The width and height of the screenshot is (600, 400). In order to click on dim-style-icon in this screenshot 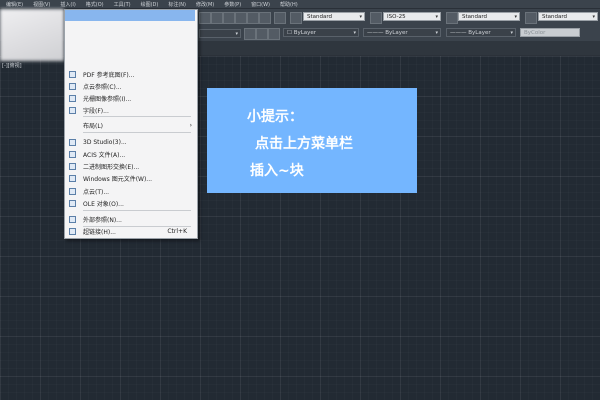, I will do `click(376, 18)`.